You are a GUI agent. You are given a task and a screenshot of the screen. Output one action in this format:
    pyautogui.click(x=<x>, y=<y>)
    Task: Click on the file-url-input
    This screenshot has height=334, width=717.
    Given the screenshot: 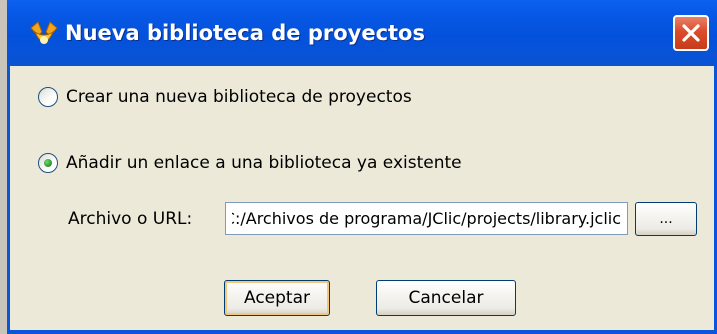 What is the action you would take?
    pyautogui.click(x=426, y=218)
    